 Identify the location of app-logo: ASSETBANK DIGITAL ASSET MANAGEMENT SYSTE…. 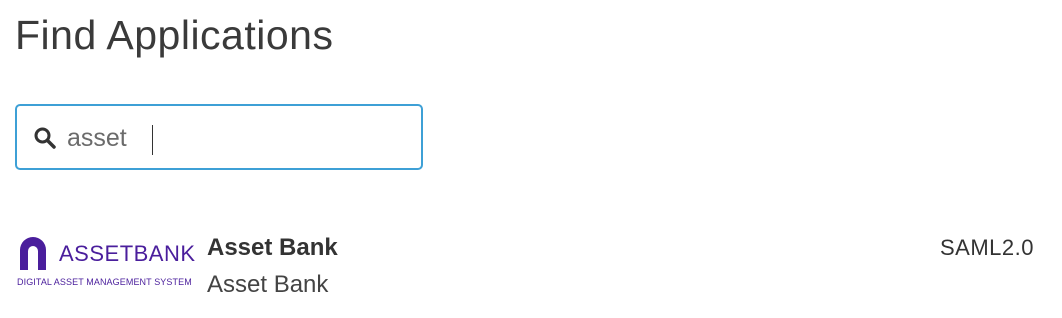
(106, 262).